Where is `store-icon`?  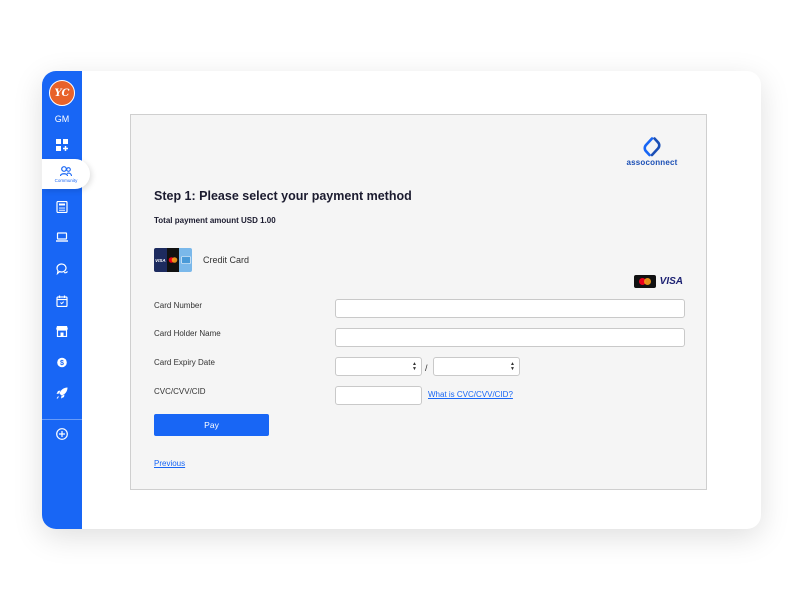
store-icon is located at coordinates (62, 331).